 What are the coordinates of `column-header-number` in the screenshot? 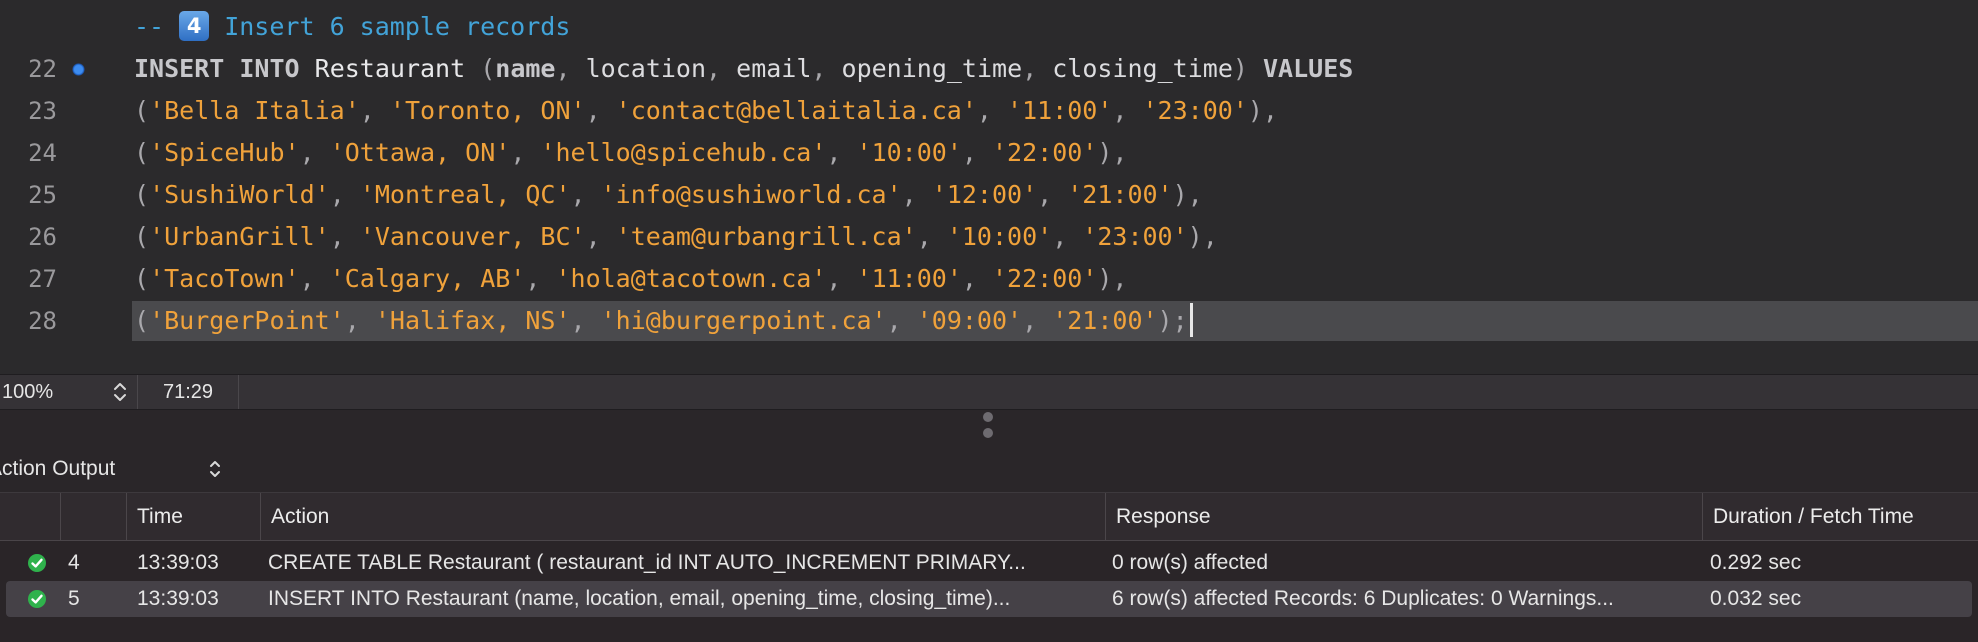 It's located at (93, 516).